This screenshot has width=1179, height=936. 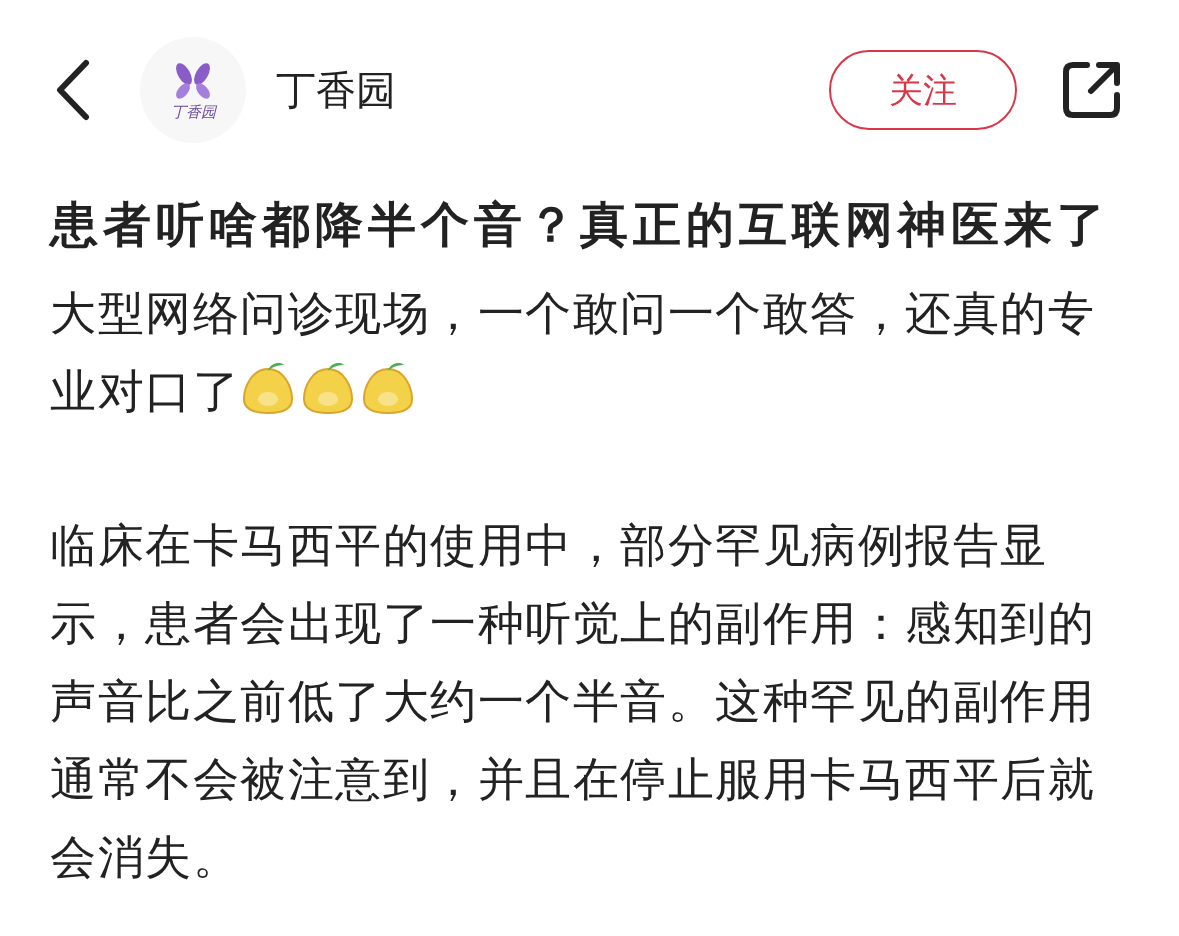 I want to click on article-title: 患者听啥都降半个音？真正的互联网神医来了, so click(x=580, y=225).